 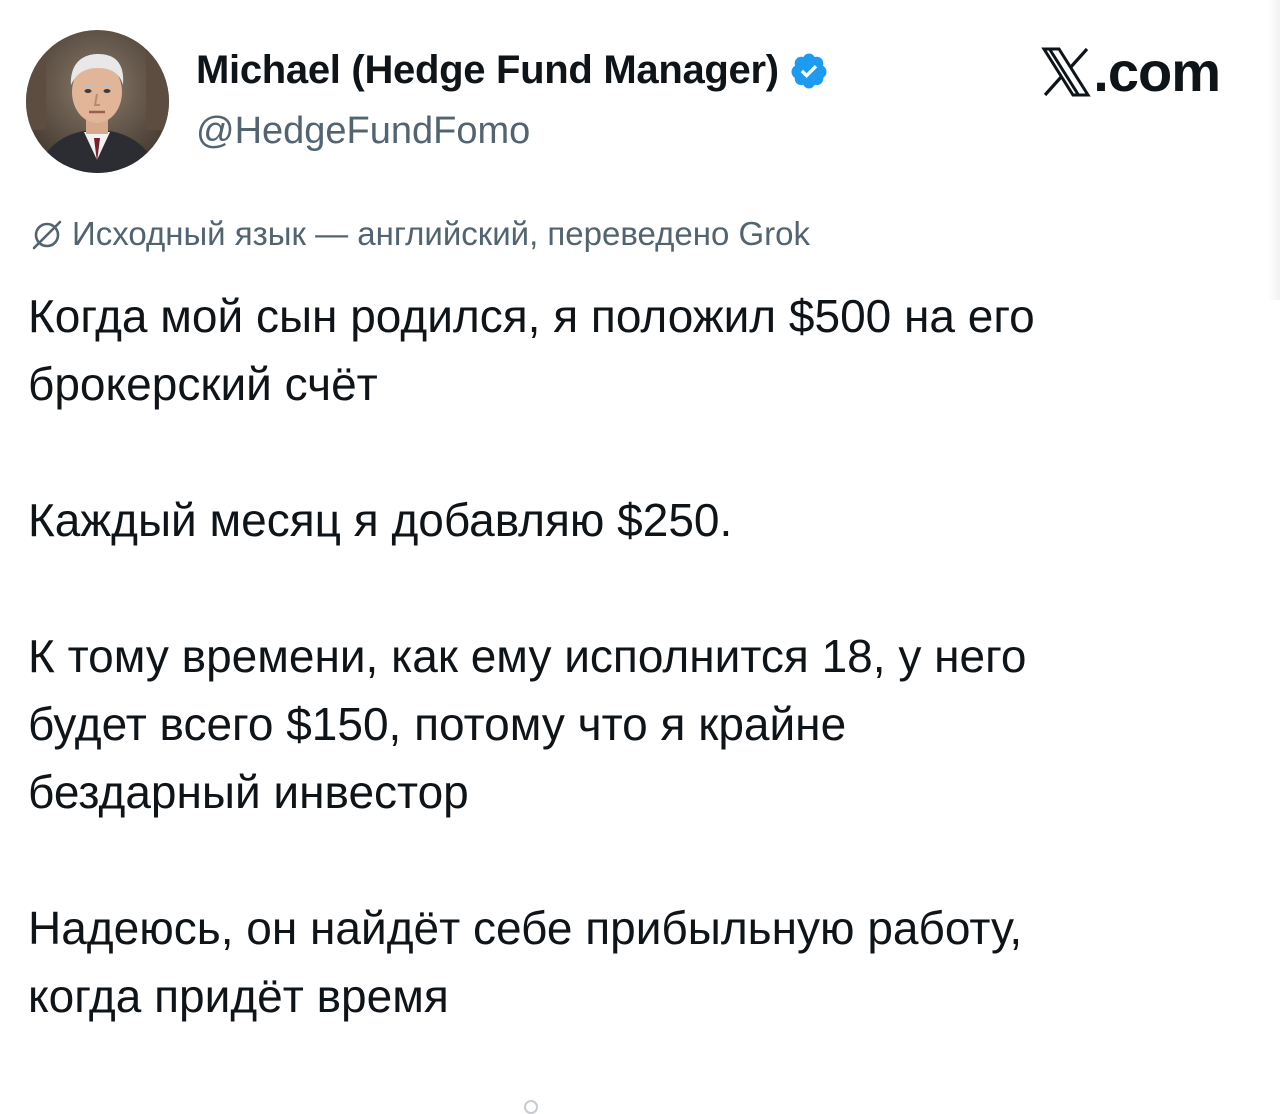 I want to click on verified-badge-icon, so click(x=809, y=70).